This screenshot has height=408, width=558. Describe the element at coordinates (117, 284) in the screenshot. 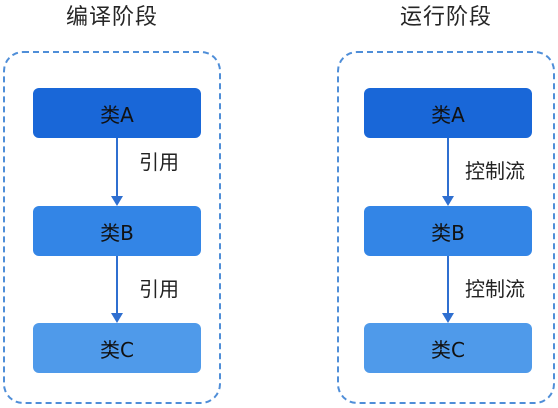

I see `compile-edge-b-c-line` at that location.